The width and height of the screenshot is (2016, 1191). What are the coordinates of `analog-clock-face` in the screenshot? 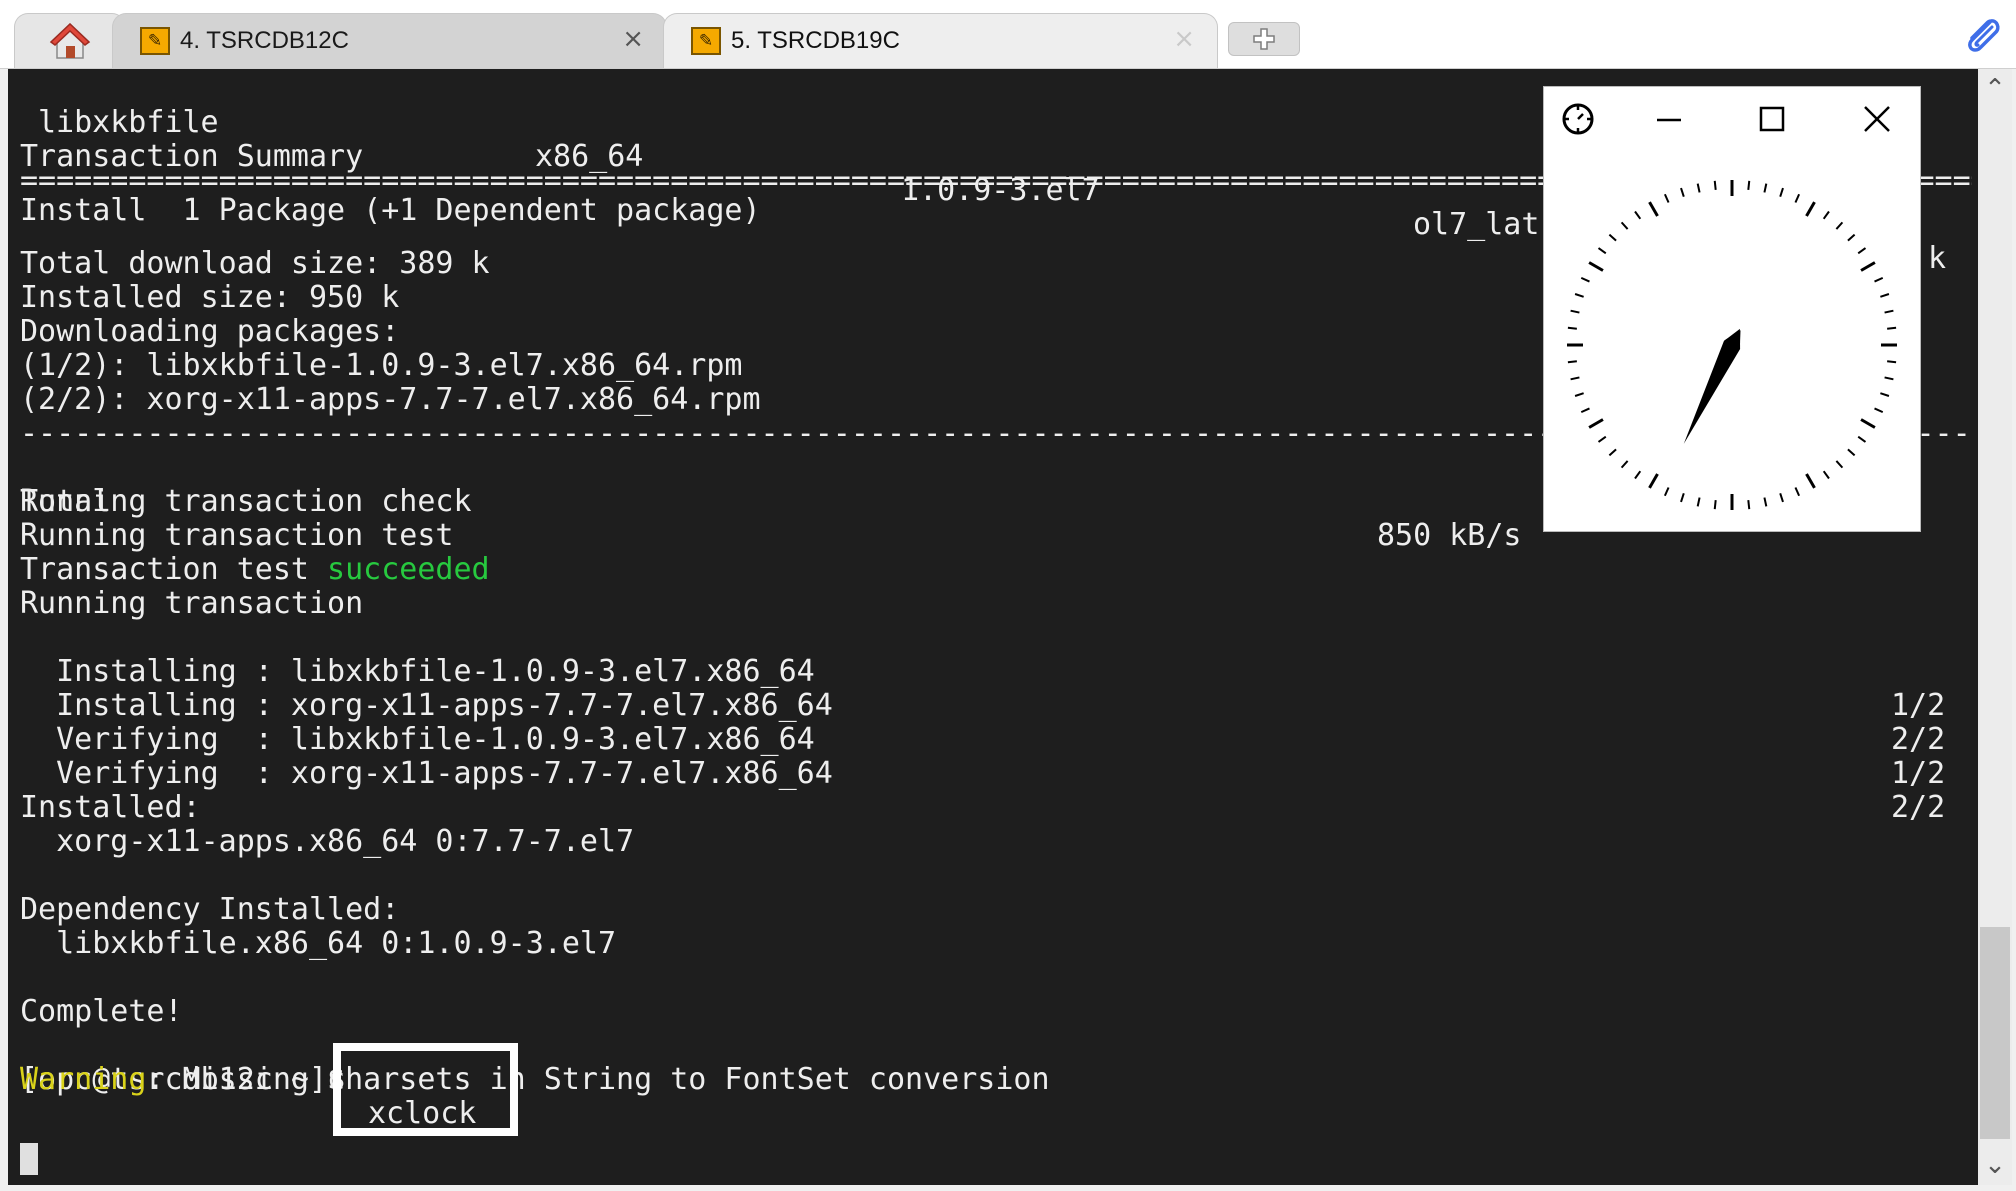 It's located at (1732, 345).